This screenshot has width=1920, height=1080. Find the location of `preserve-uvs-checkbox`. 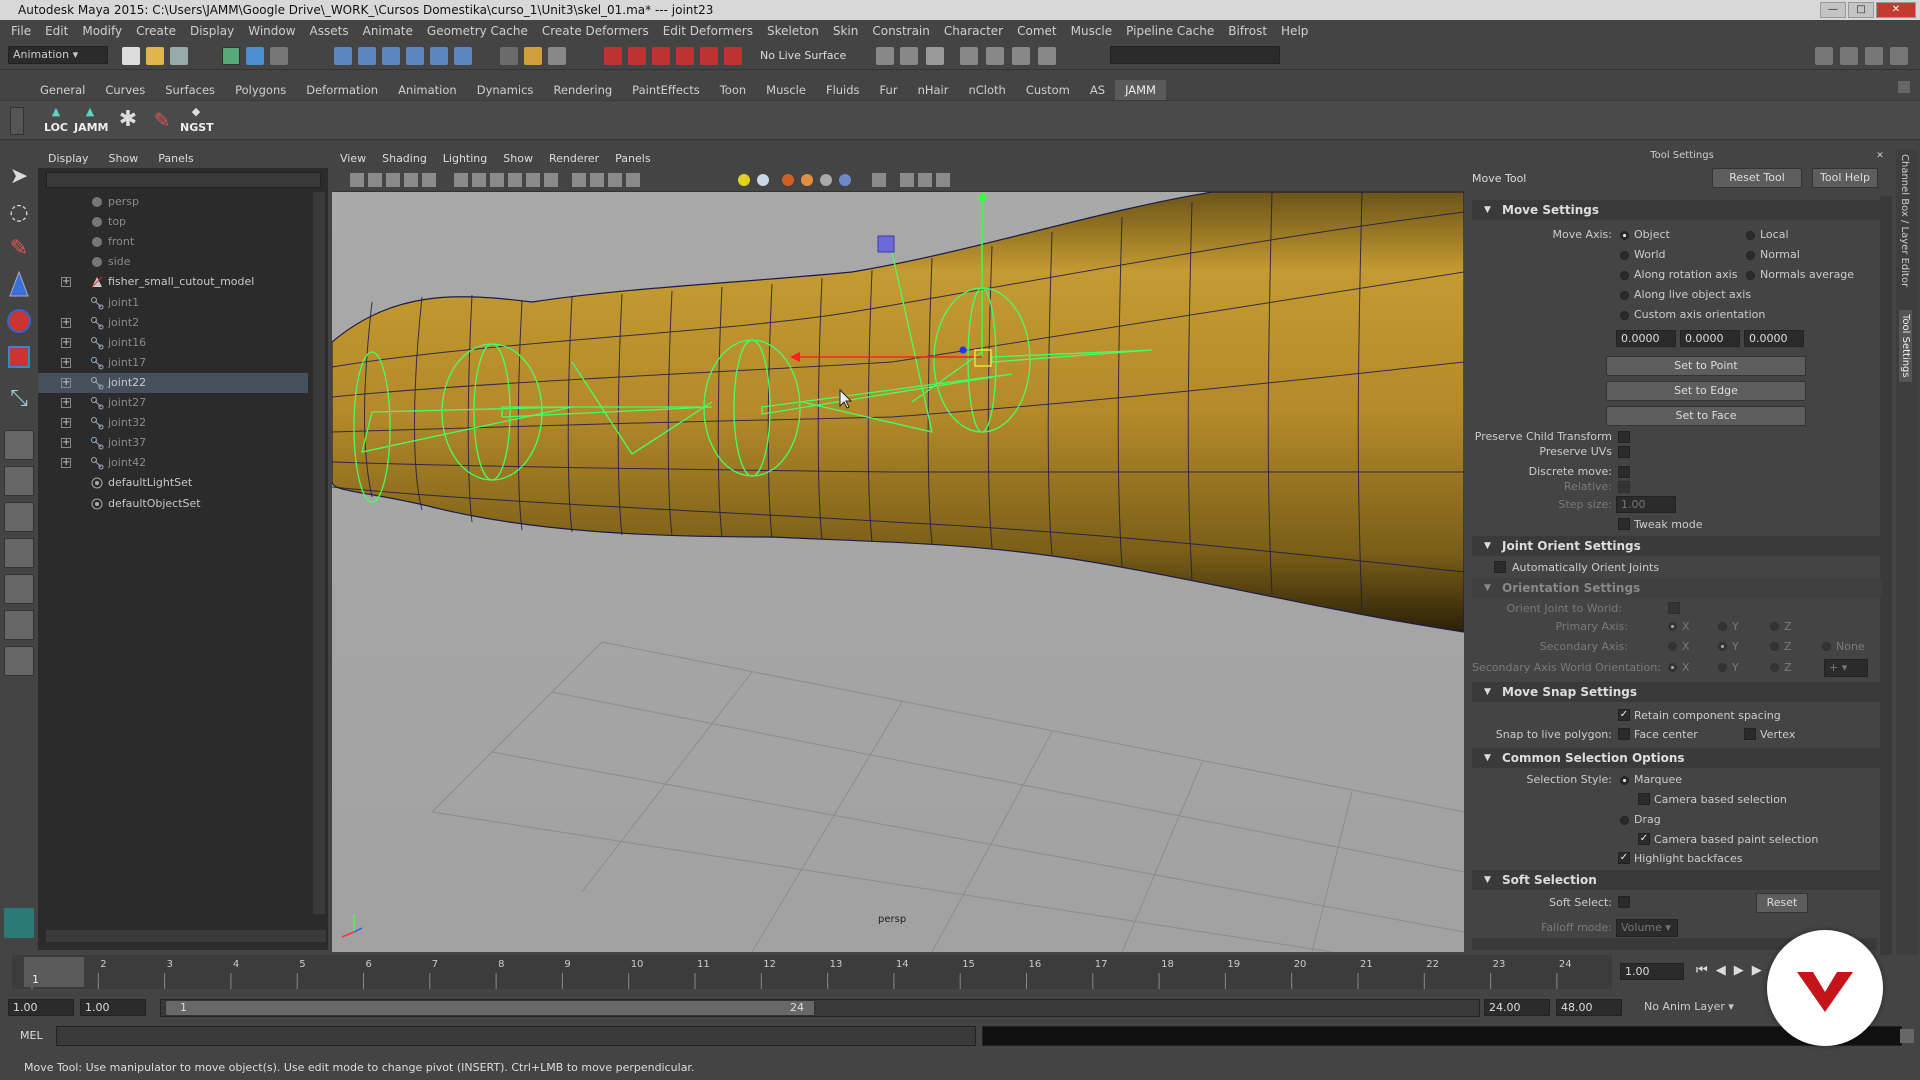

preserve-uvs-checkbox is located at coordinates (1624, 452).